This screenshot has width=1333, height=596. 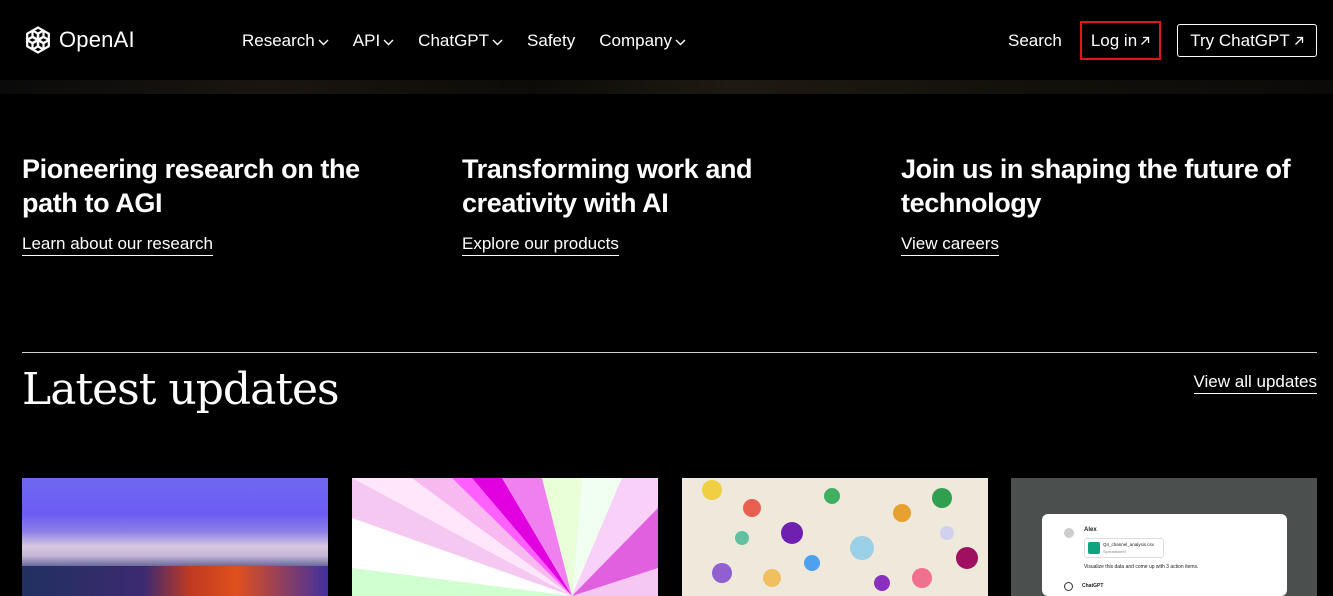 What do you see at coordinates (540, 245) in the screenshot?
I see `products-link: Explore our products` at bounding box center [540, 245].